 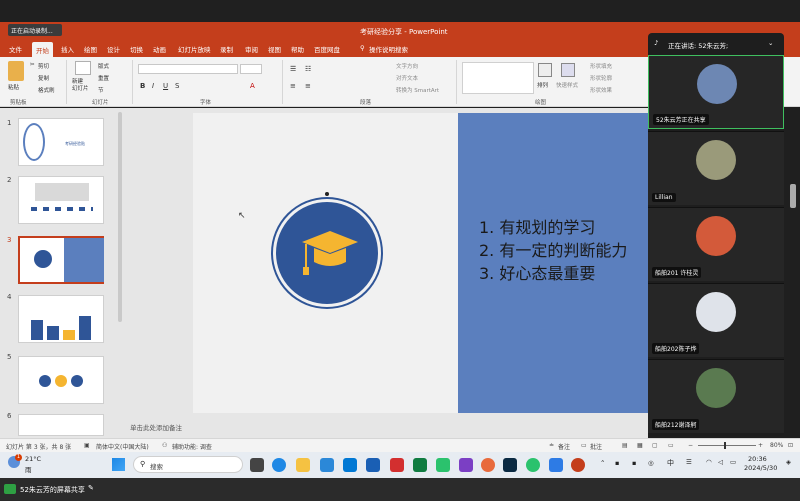 I want to click on accessibility-icon: ⚇, so click(x=164, y=445).